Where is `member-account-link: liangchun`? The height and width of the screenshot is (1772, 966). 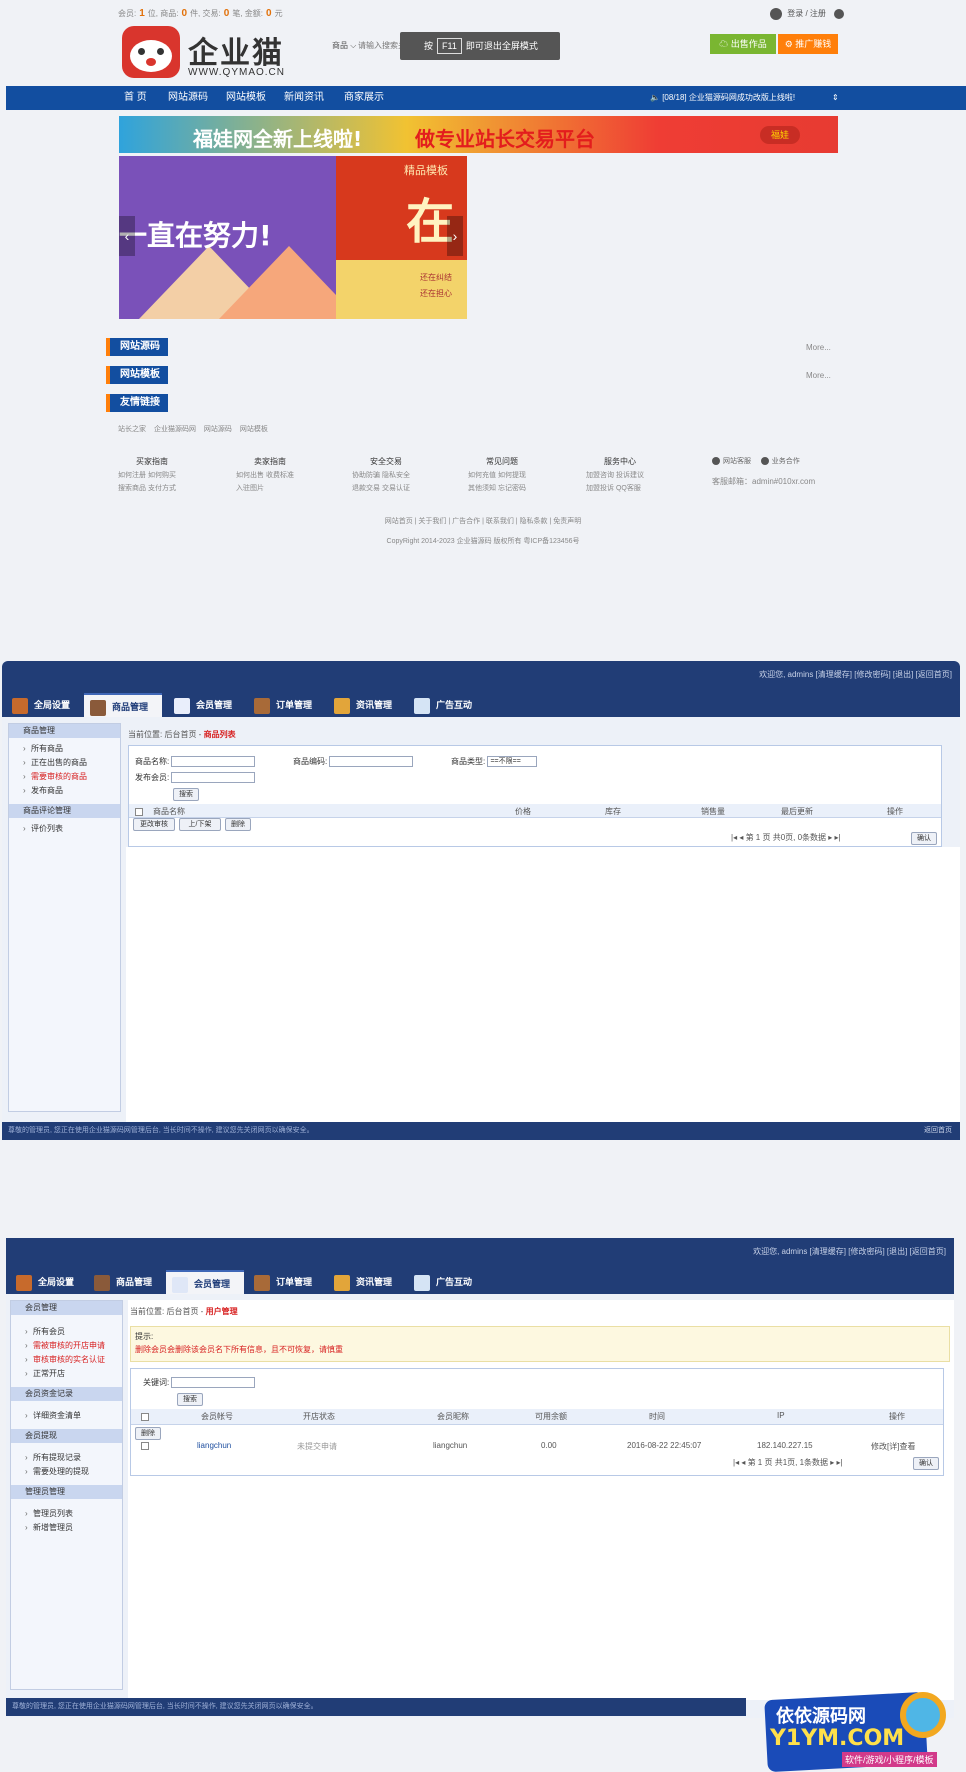
member-account-link: liangchun is located at coordinates (214, 1445).